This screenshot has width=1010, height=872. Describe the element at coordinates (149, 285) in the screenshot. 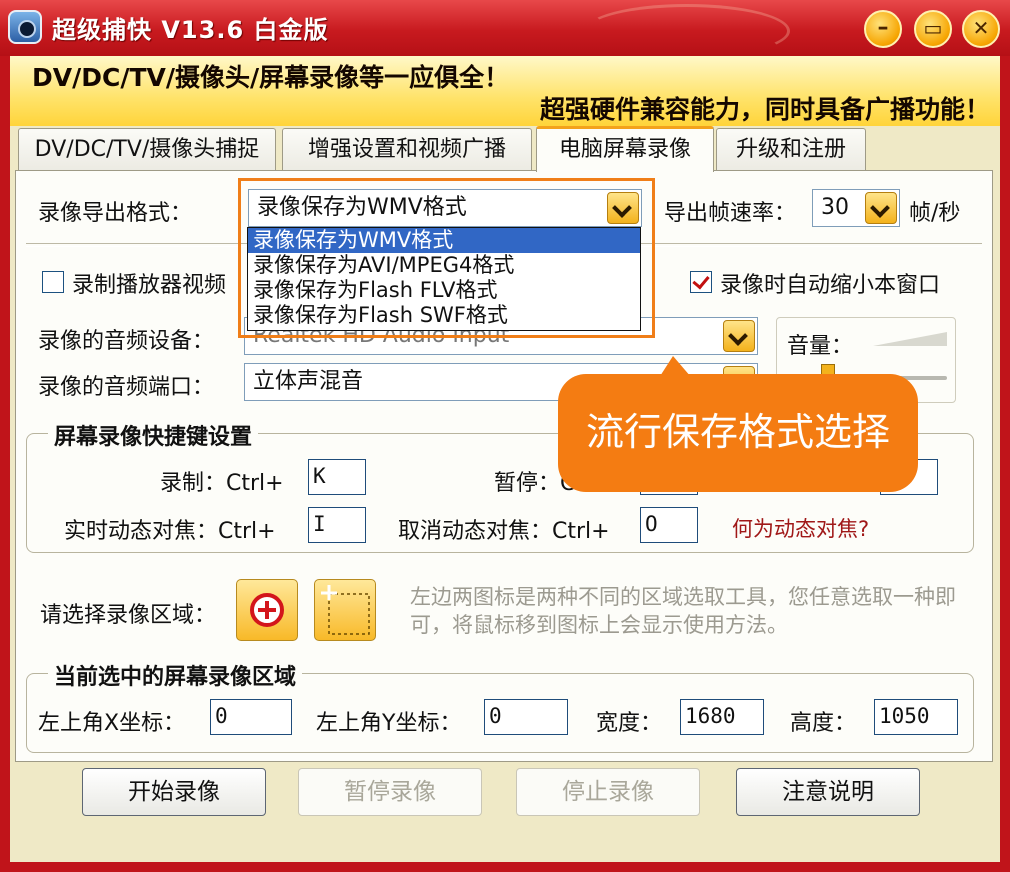

I see `record-player-label: 录制播放器视频` at that location.